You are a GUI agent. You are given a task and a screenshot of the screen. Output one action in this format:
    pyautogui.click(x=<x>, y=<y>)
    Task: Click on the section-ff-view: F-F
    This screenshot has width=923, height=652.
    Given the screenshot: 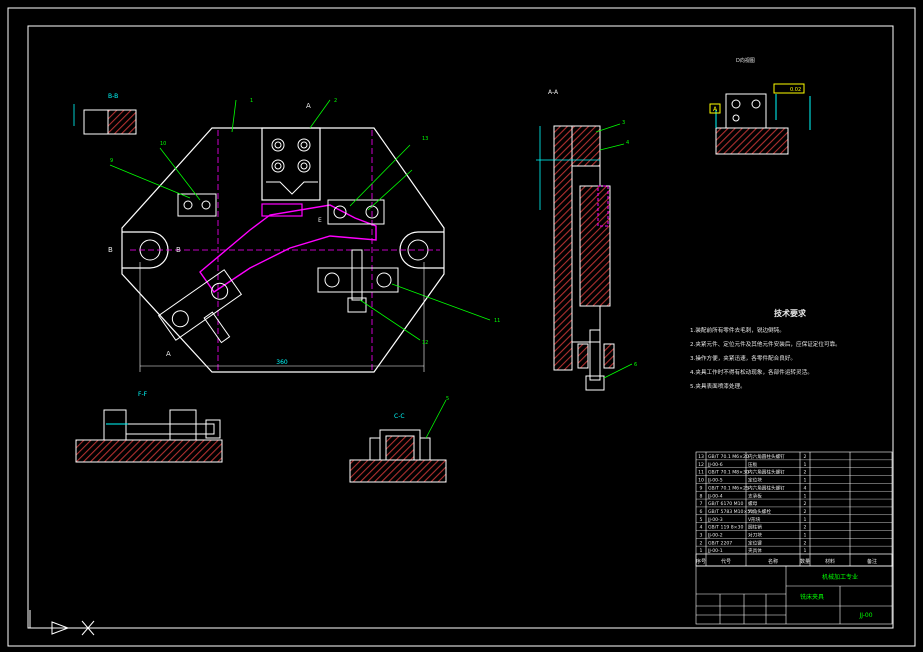 What is the action you would take?
    pyautogui.click(x=149, y=427)
    